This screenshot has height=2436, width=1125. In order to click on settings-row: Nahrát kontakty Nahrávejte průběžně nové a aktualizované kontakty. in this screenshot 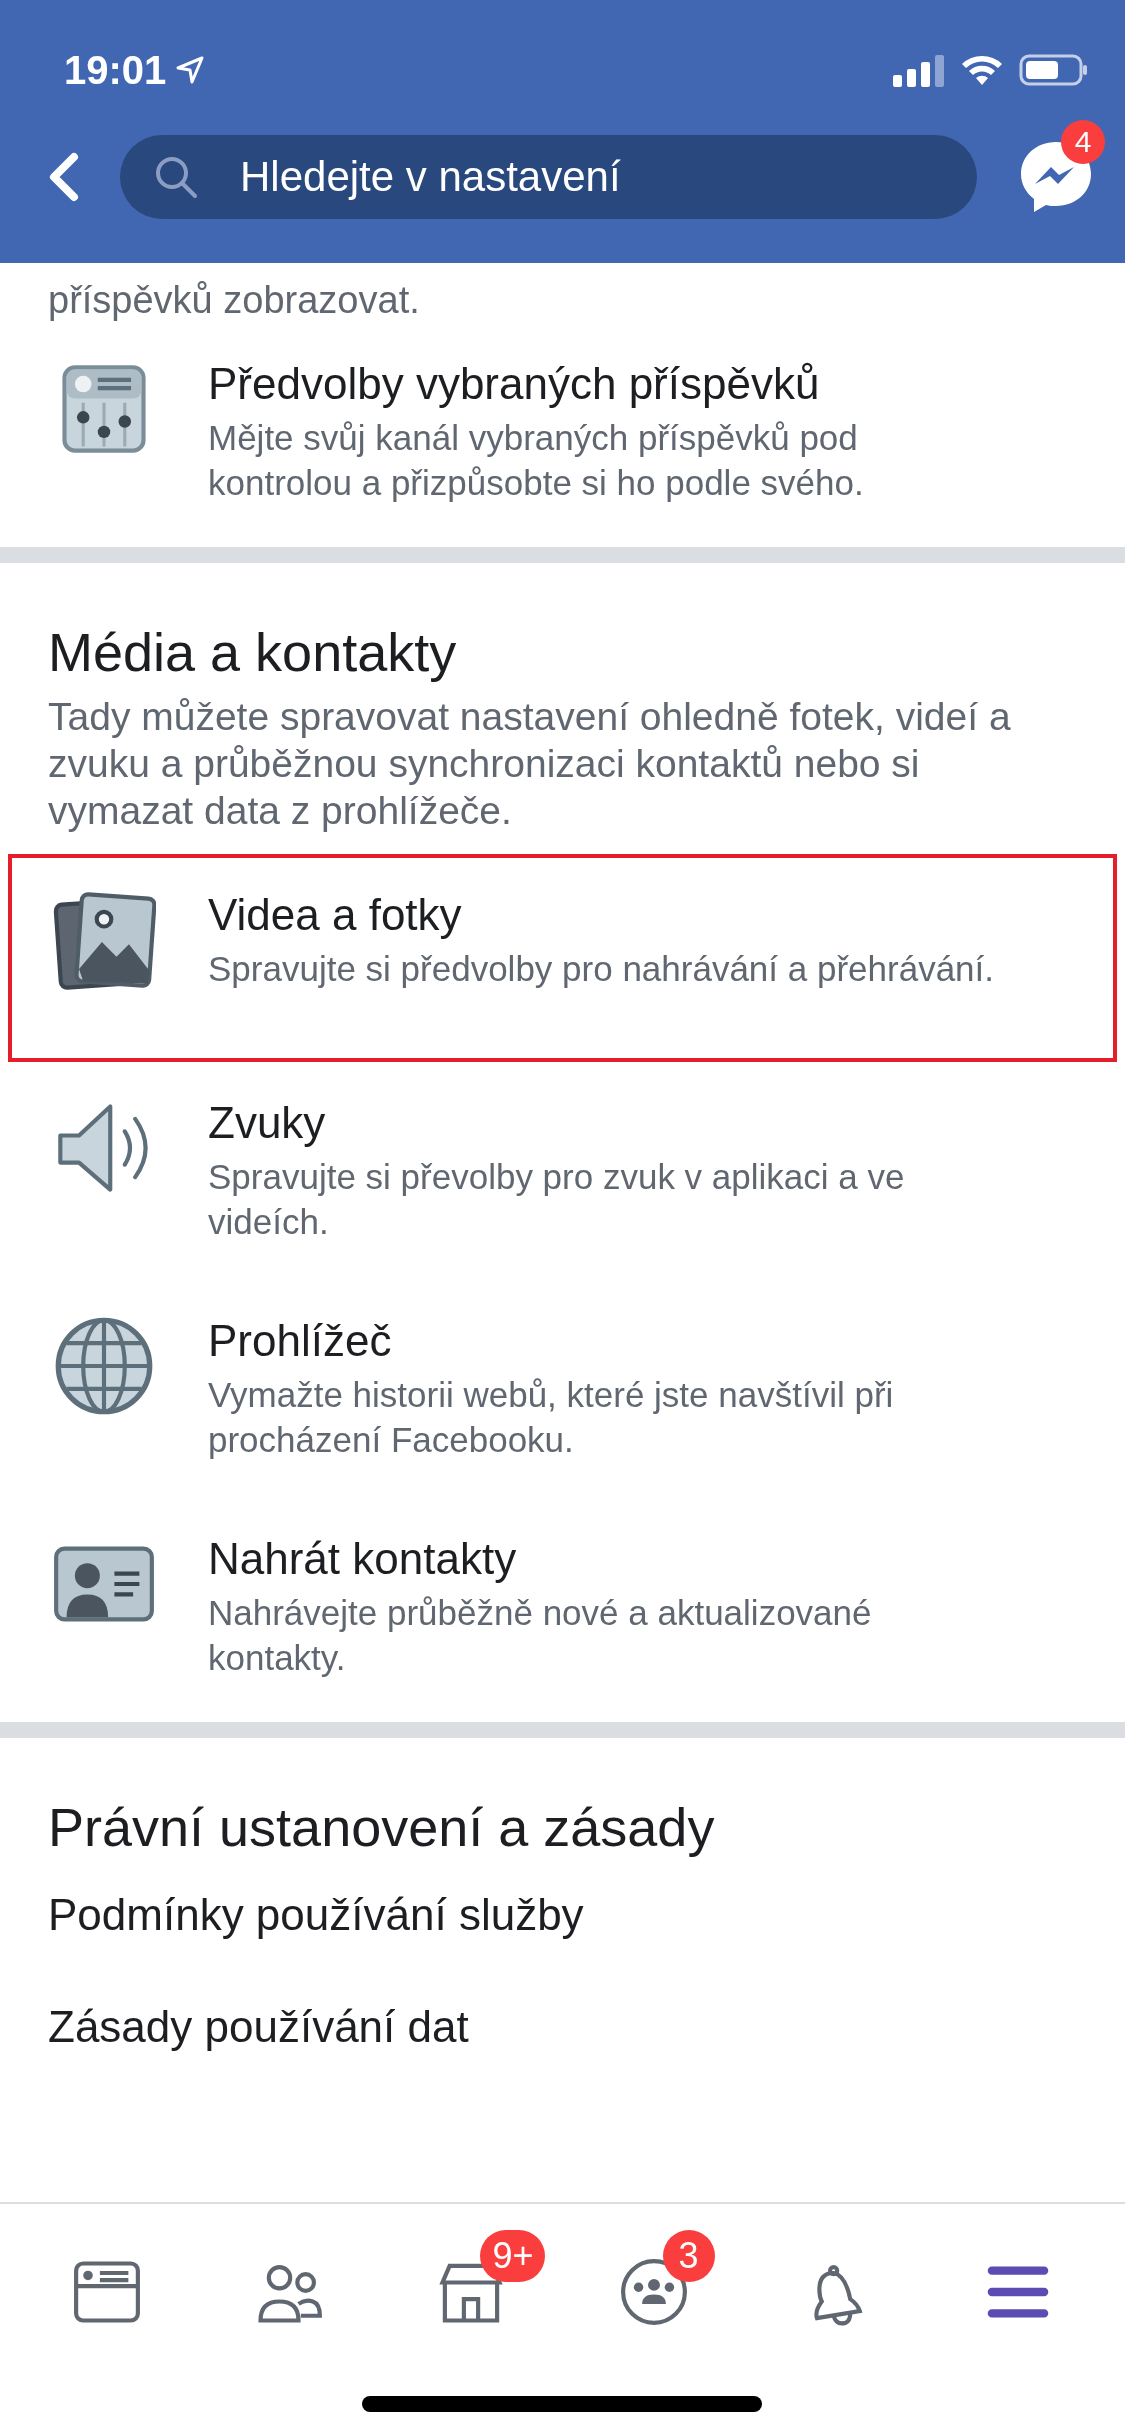, I will do `click(562, 1607)`.